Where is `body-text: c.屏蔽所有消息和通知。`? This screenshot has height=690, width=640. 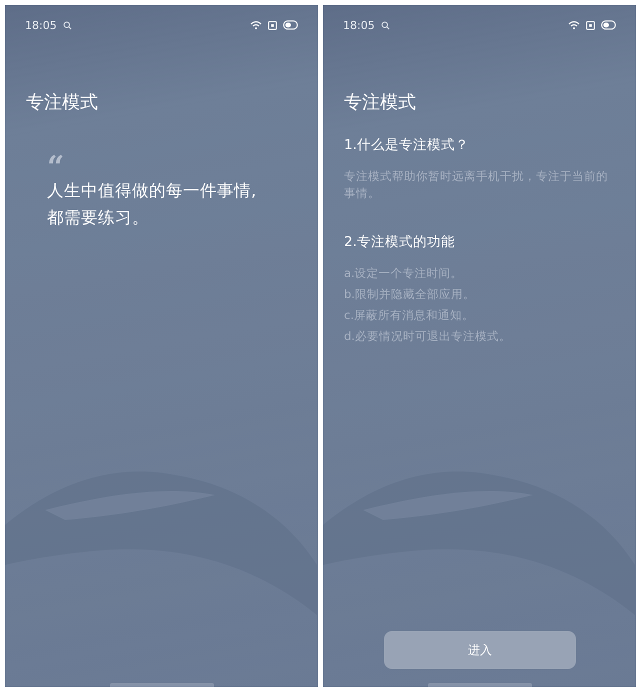 body-text: c.屏蔽所有消息和通知。 is located at coordinates (409, 315).